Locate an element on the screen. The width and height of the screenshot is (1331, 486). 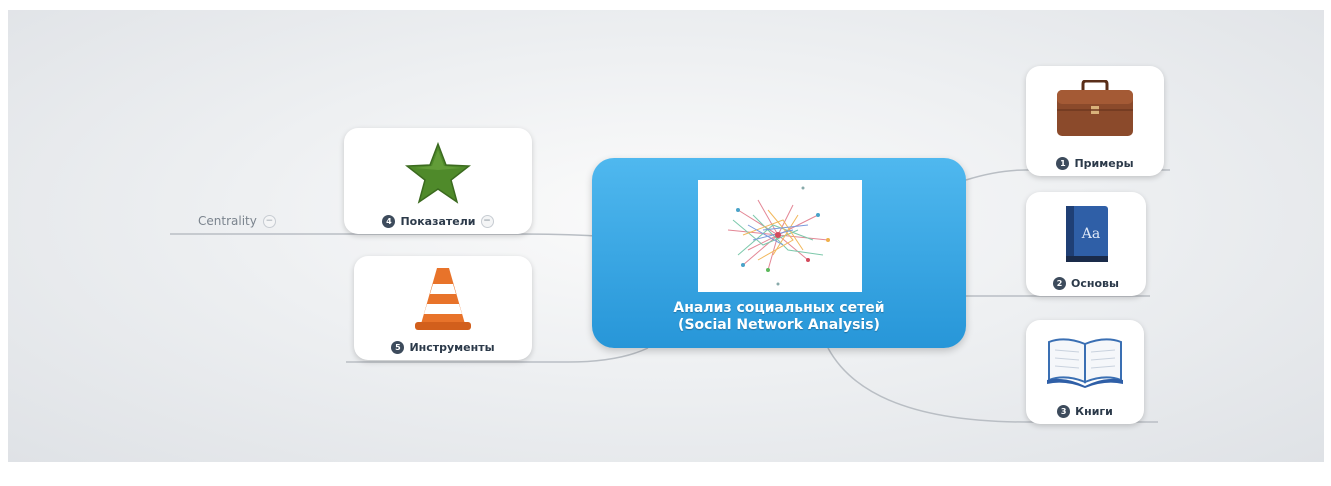
topic-node-examples: 1 Примеры is located at coordinates (1095, 121).